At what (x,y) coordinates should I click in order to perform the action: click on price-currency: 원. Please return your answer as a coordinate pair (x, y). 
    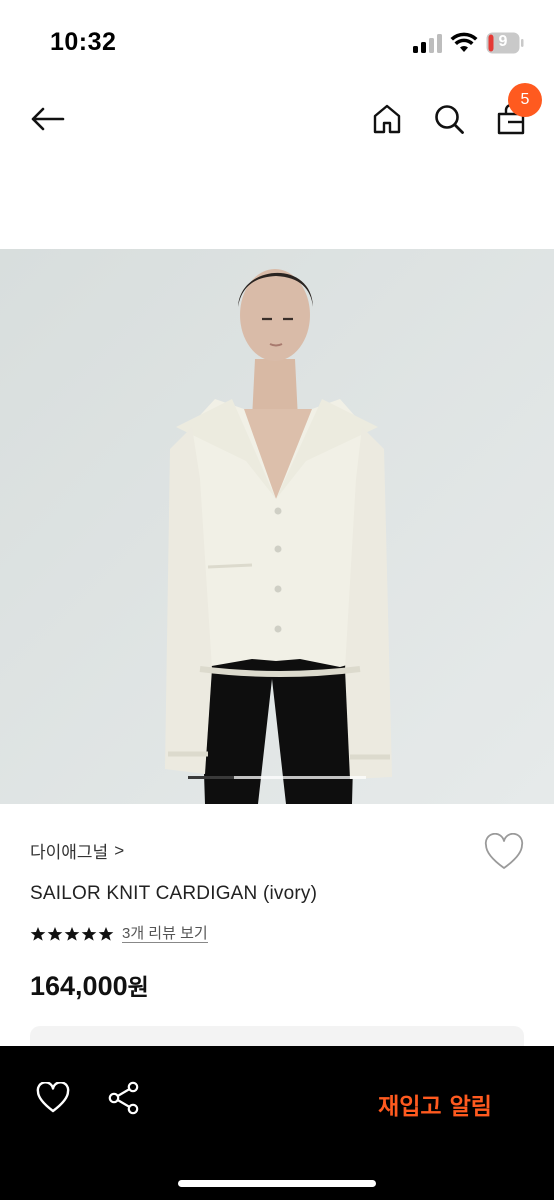
    Looking at the image, I should click on (138, 987).